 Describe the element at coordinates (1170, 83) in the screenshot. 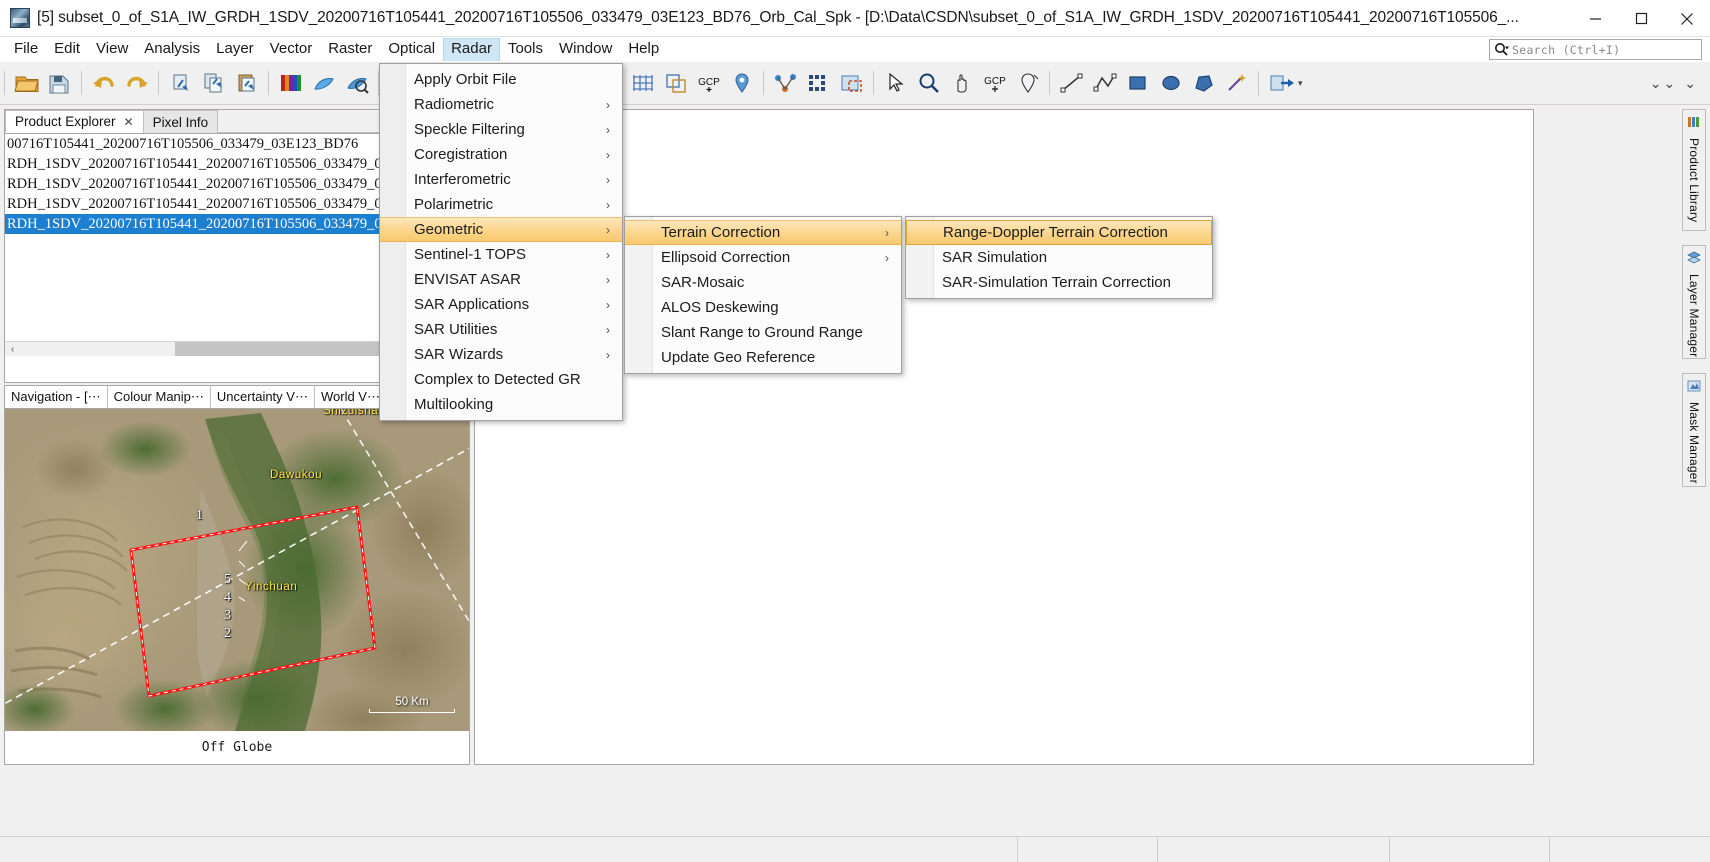

I see `ellipse-drawing-icon` at that location.